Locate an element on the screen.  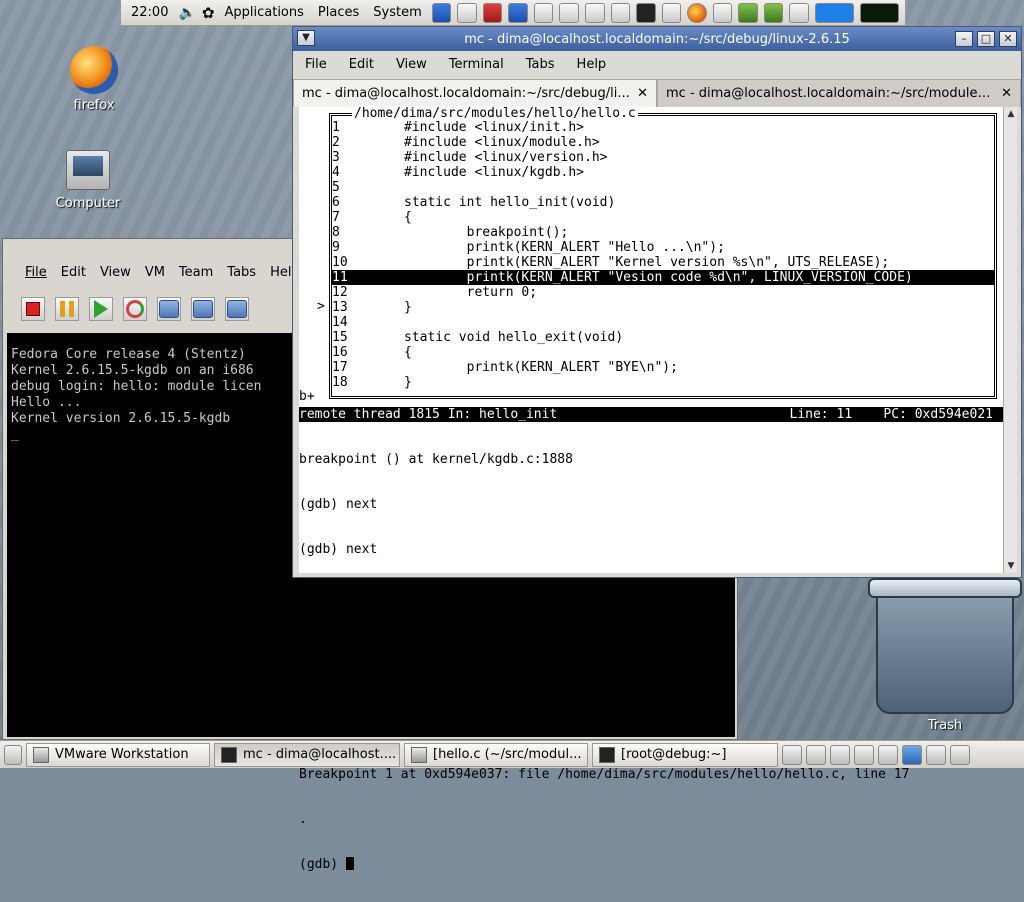
maximize-button: □ is located at coordinates (986, 39).